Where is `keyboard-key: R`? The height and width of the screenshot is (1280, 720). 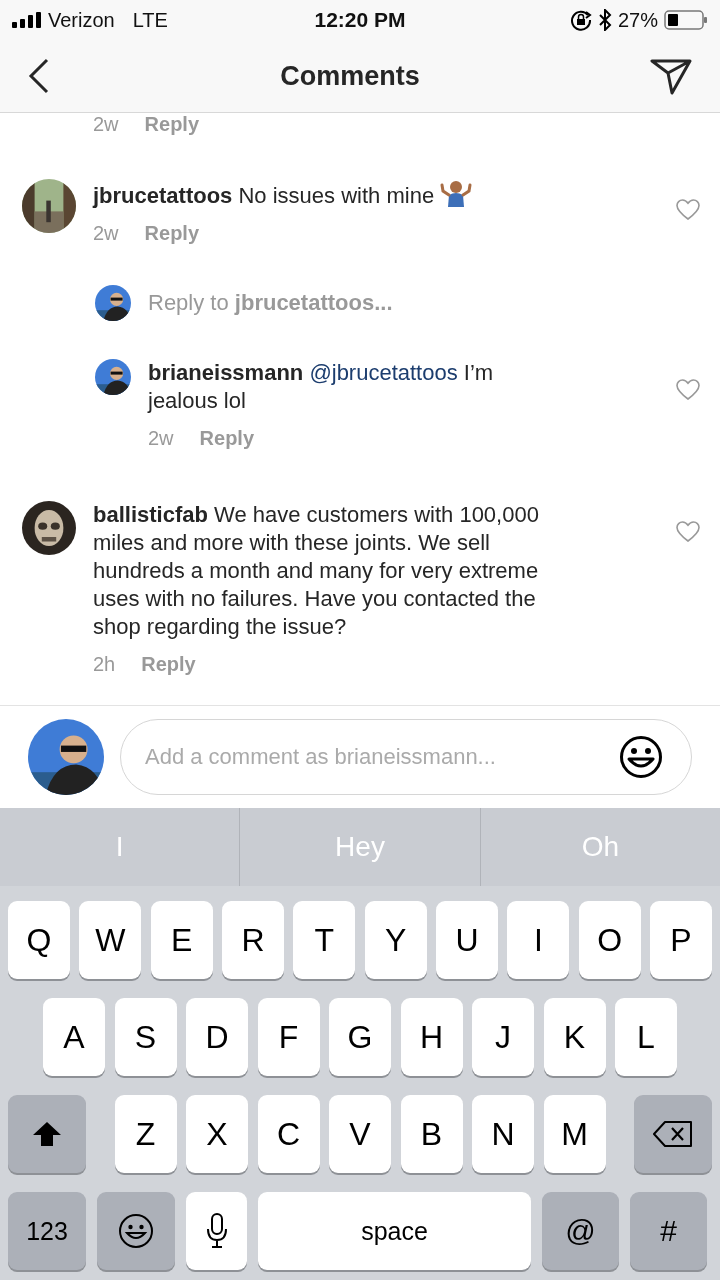 keyboard-key: R is located at coordinates (253, 940).